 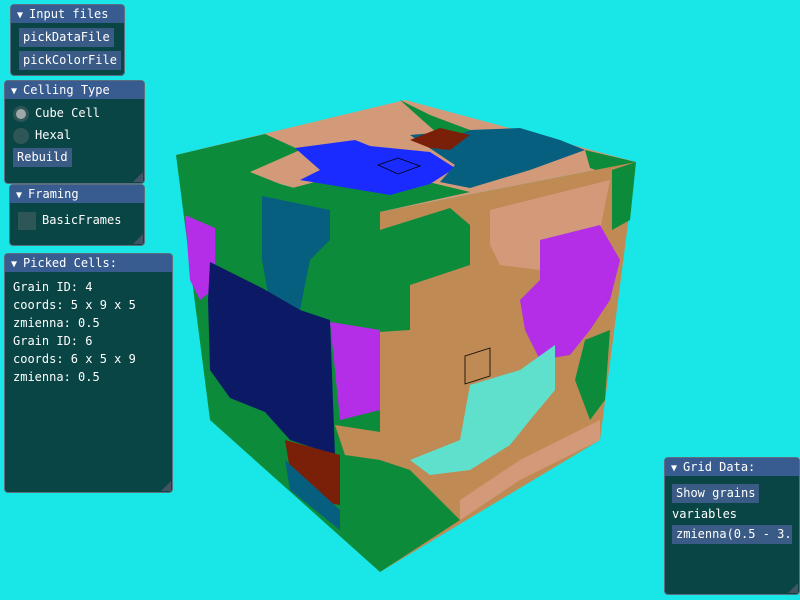 What do you see at coordinates (53, 194) in the screenshot?
I see `framing-title: Framing` at bounding box center [53, 194].